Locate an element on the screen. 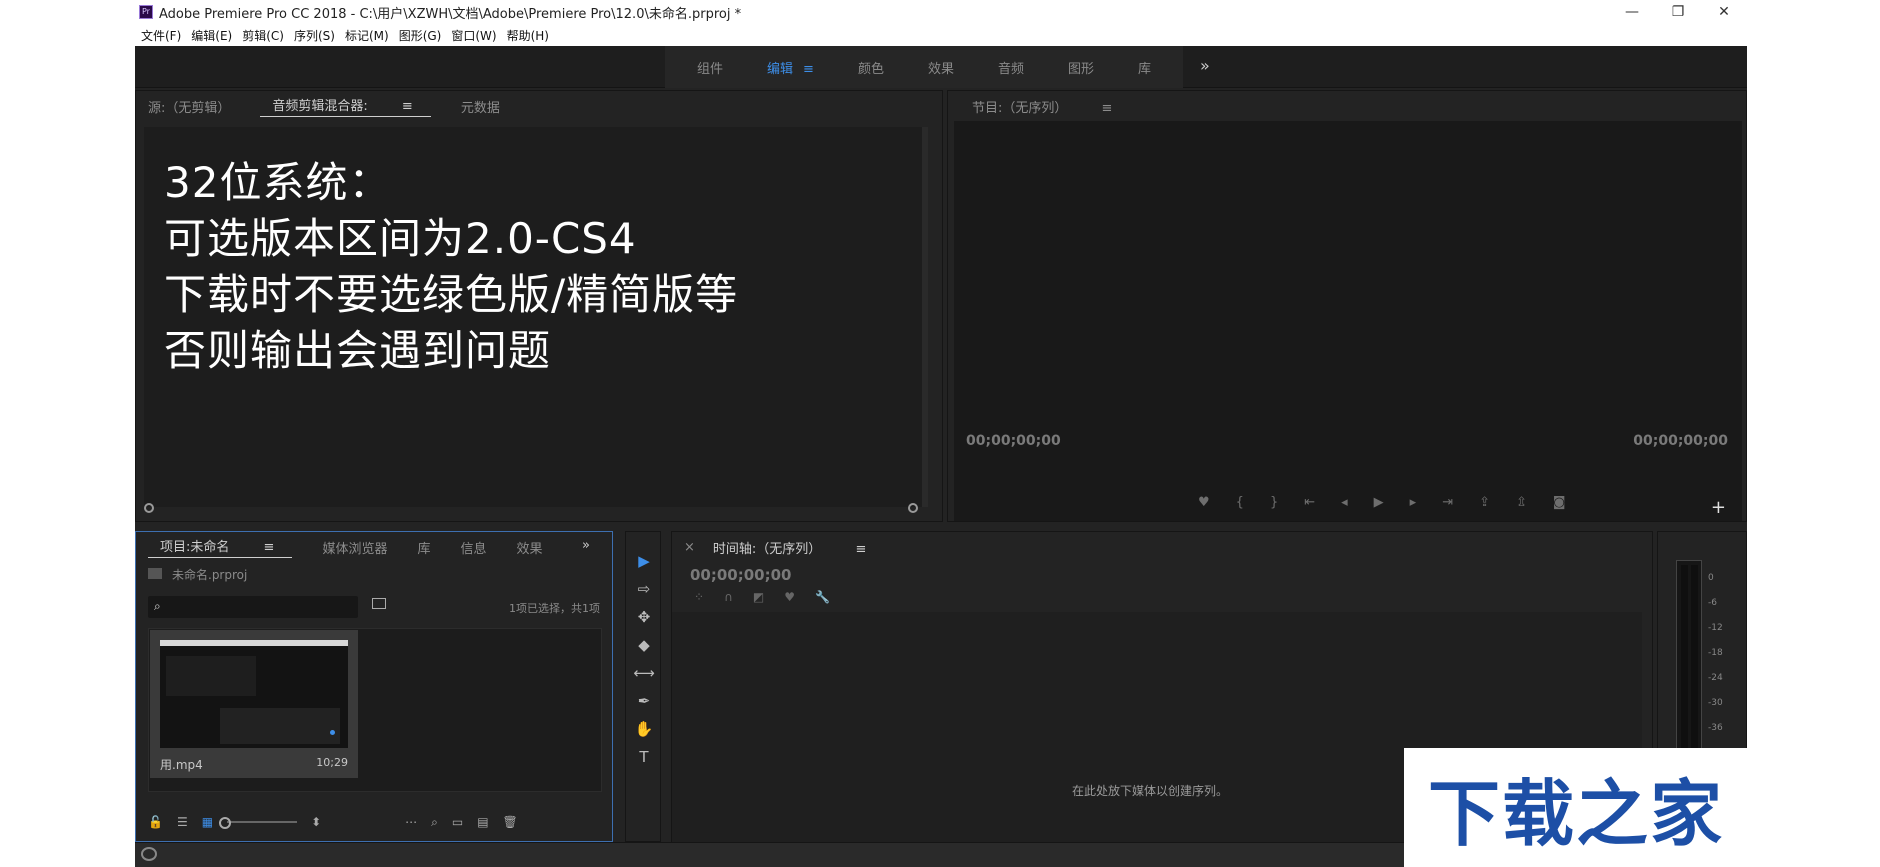 This screenshot has height=867, width=1880. step-forward-icon: ▸ is located at coordinates (1413, 502).